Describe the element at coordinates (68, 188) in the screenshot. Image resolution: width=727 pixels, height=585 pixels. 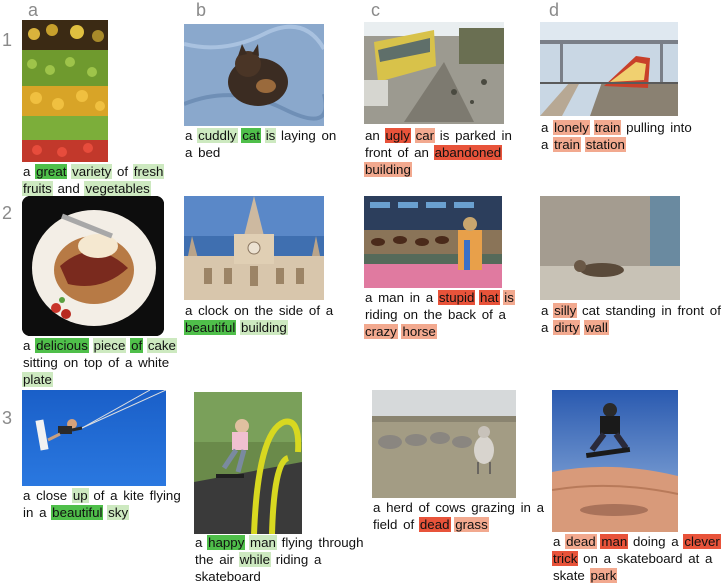
I see `caption-word: and` at that location.